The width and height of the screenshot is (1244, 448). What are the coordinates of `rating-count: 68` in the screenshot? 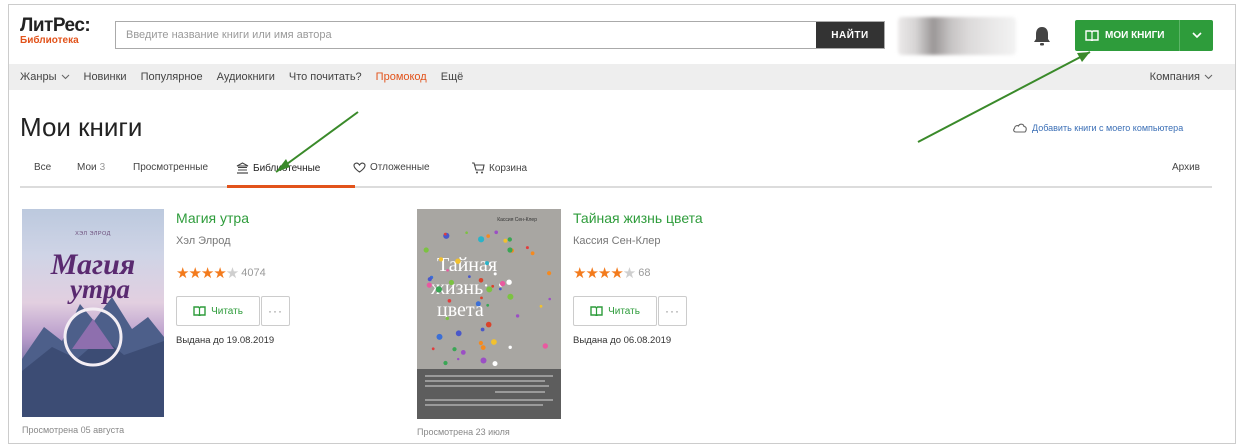 It's located at (644, 273).